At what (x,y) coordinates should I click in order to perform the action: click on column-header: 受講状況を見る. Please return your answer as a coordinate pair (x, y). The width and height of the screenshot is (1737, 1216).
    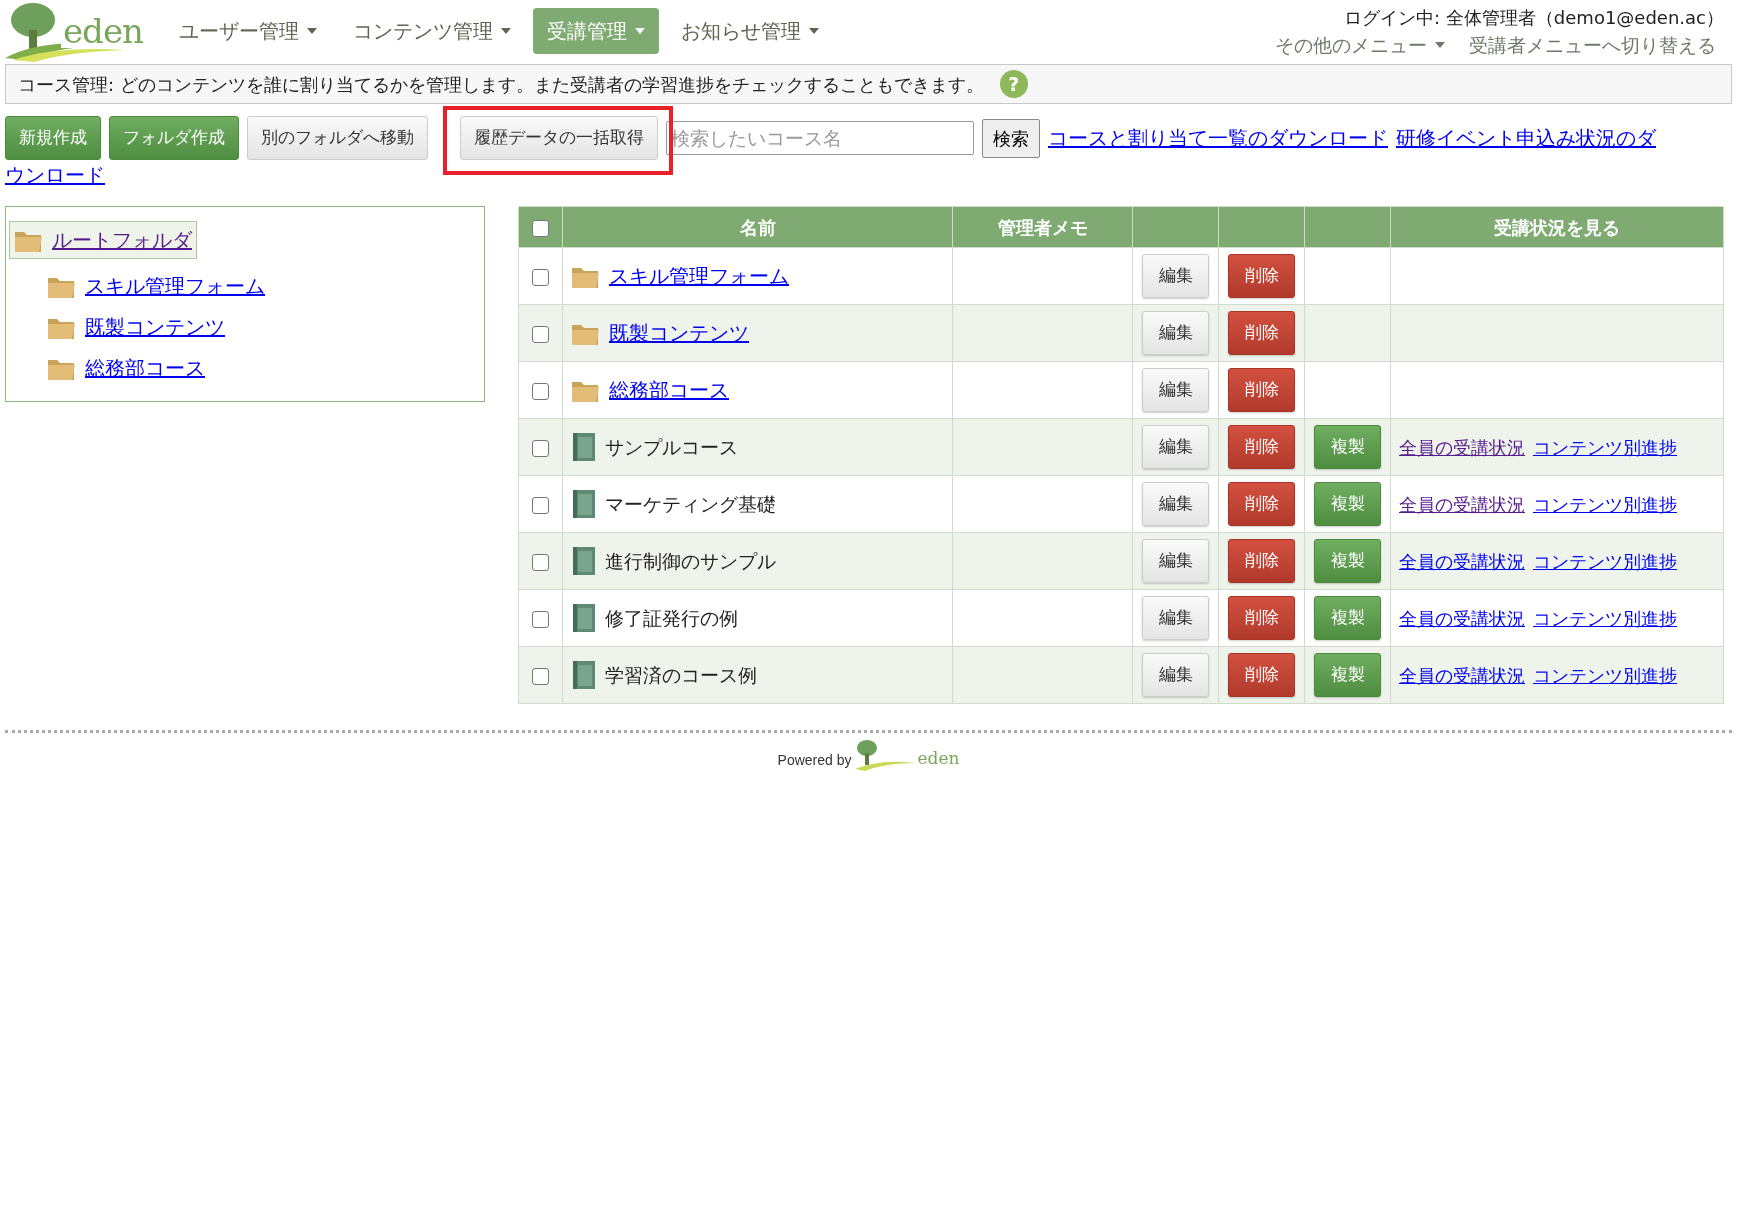
    Looking at the image, I should click on (1557, 227).